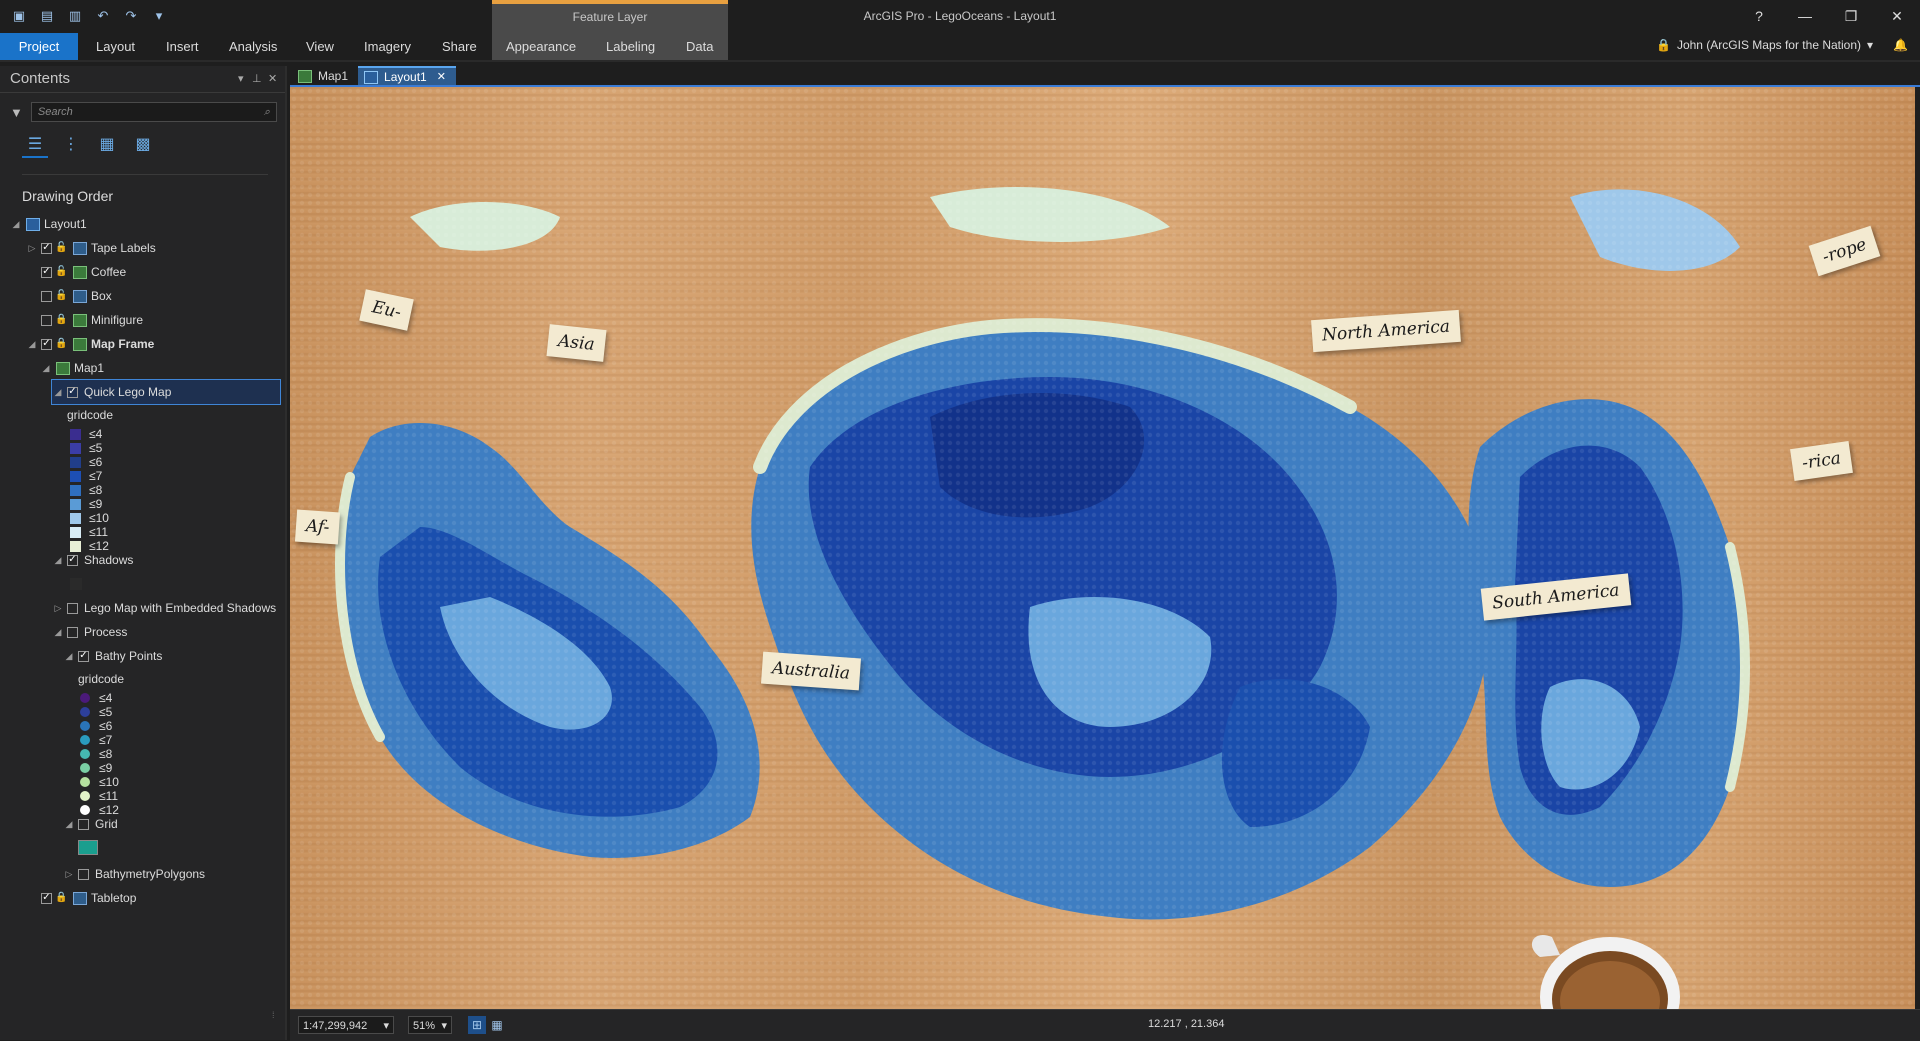  Describe the element at coordinates (153, 112) in the screenshot. I see `search-input: Search ⌕` at that location.